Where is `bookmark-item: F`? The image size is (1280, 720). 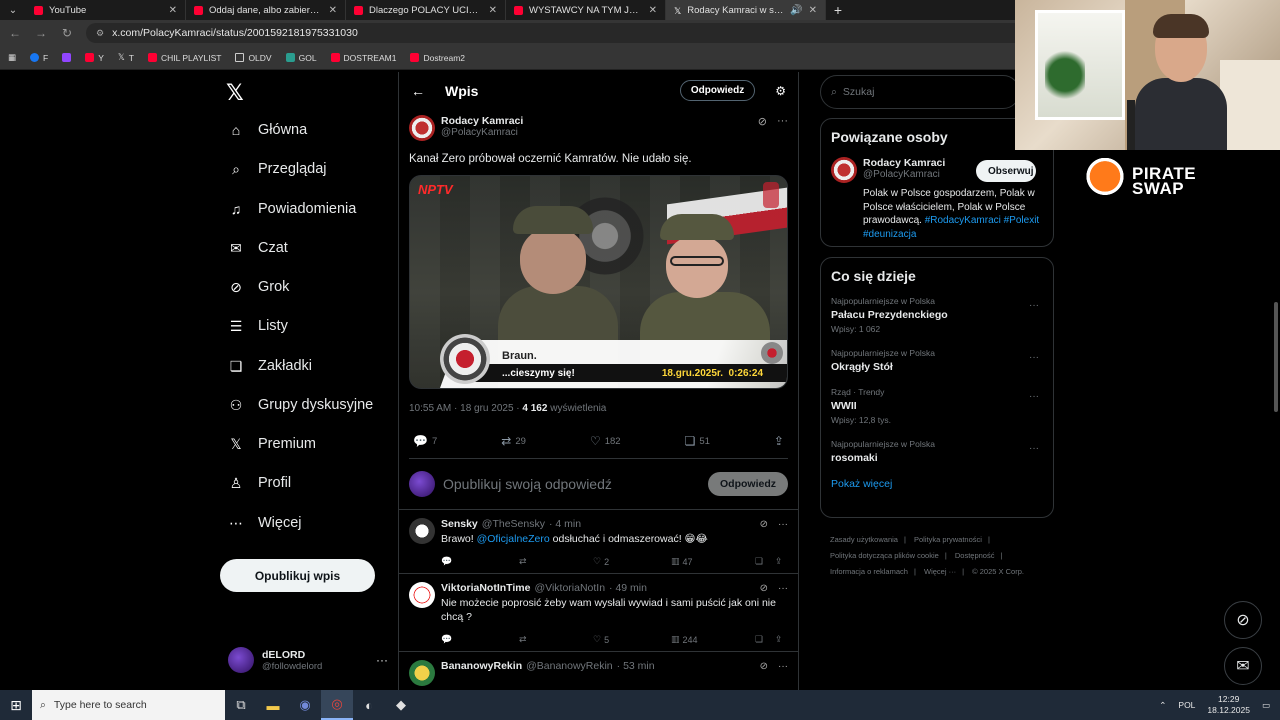
bookmark-item: F is located at coordinates (39, 58).